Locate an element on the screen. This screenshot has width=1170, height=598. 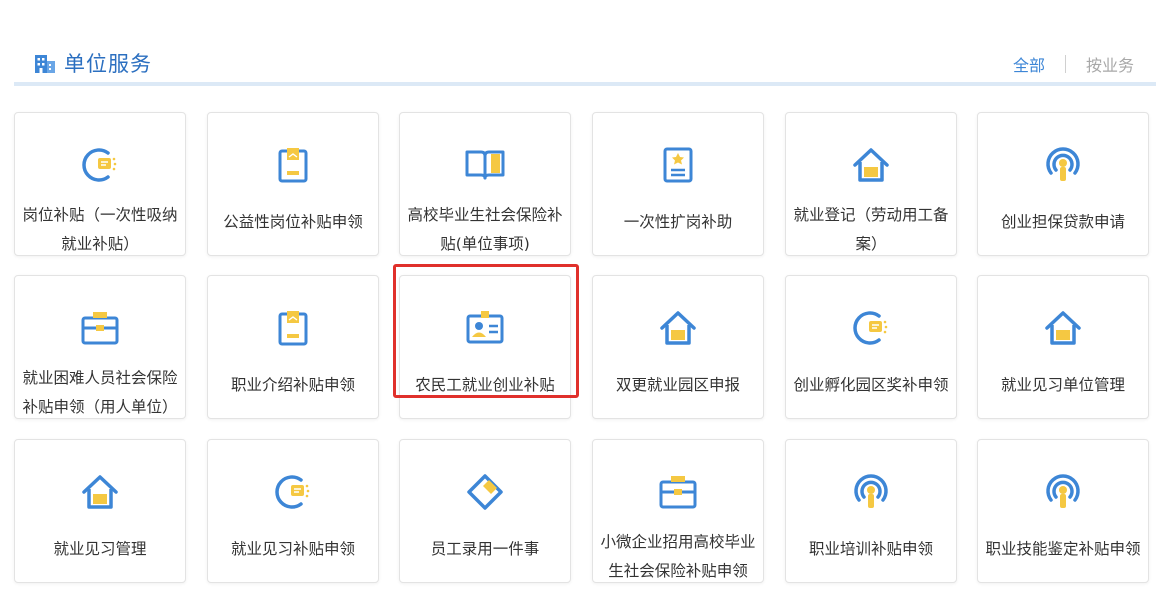
service-card: 就业困难人员社会保险补贴申领（用人单位） is located at coordinates (100, 347).